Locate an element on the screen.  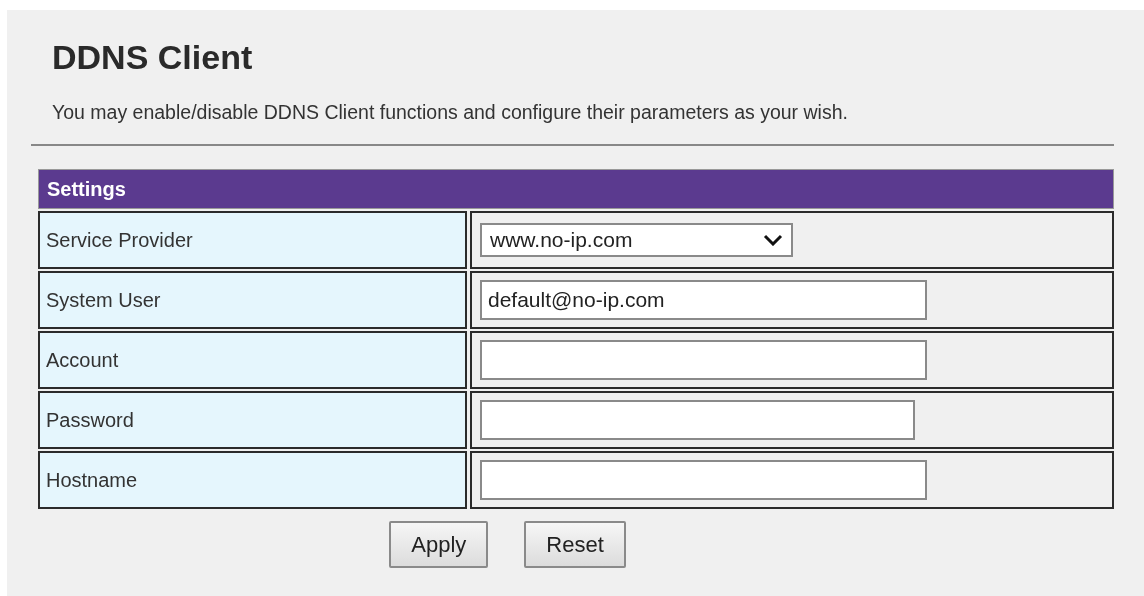
password-field is located at coordinates (697, 420).